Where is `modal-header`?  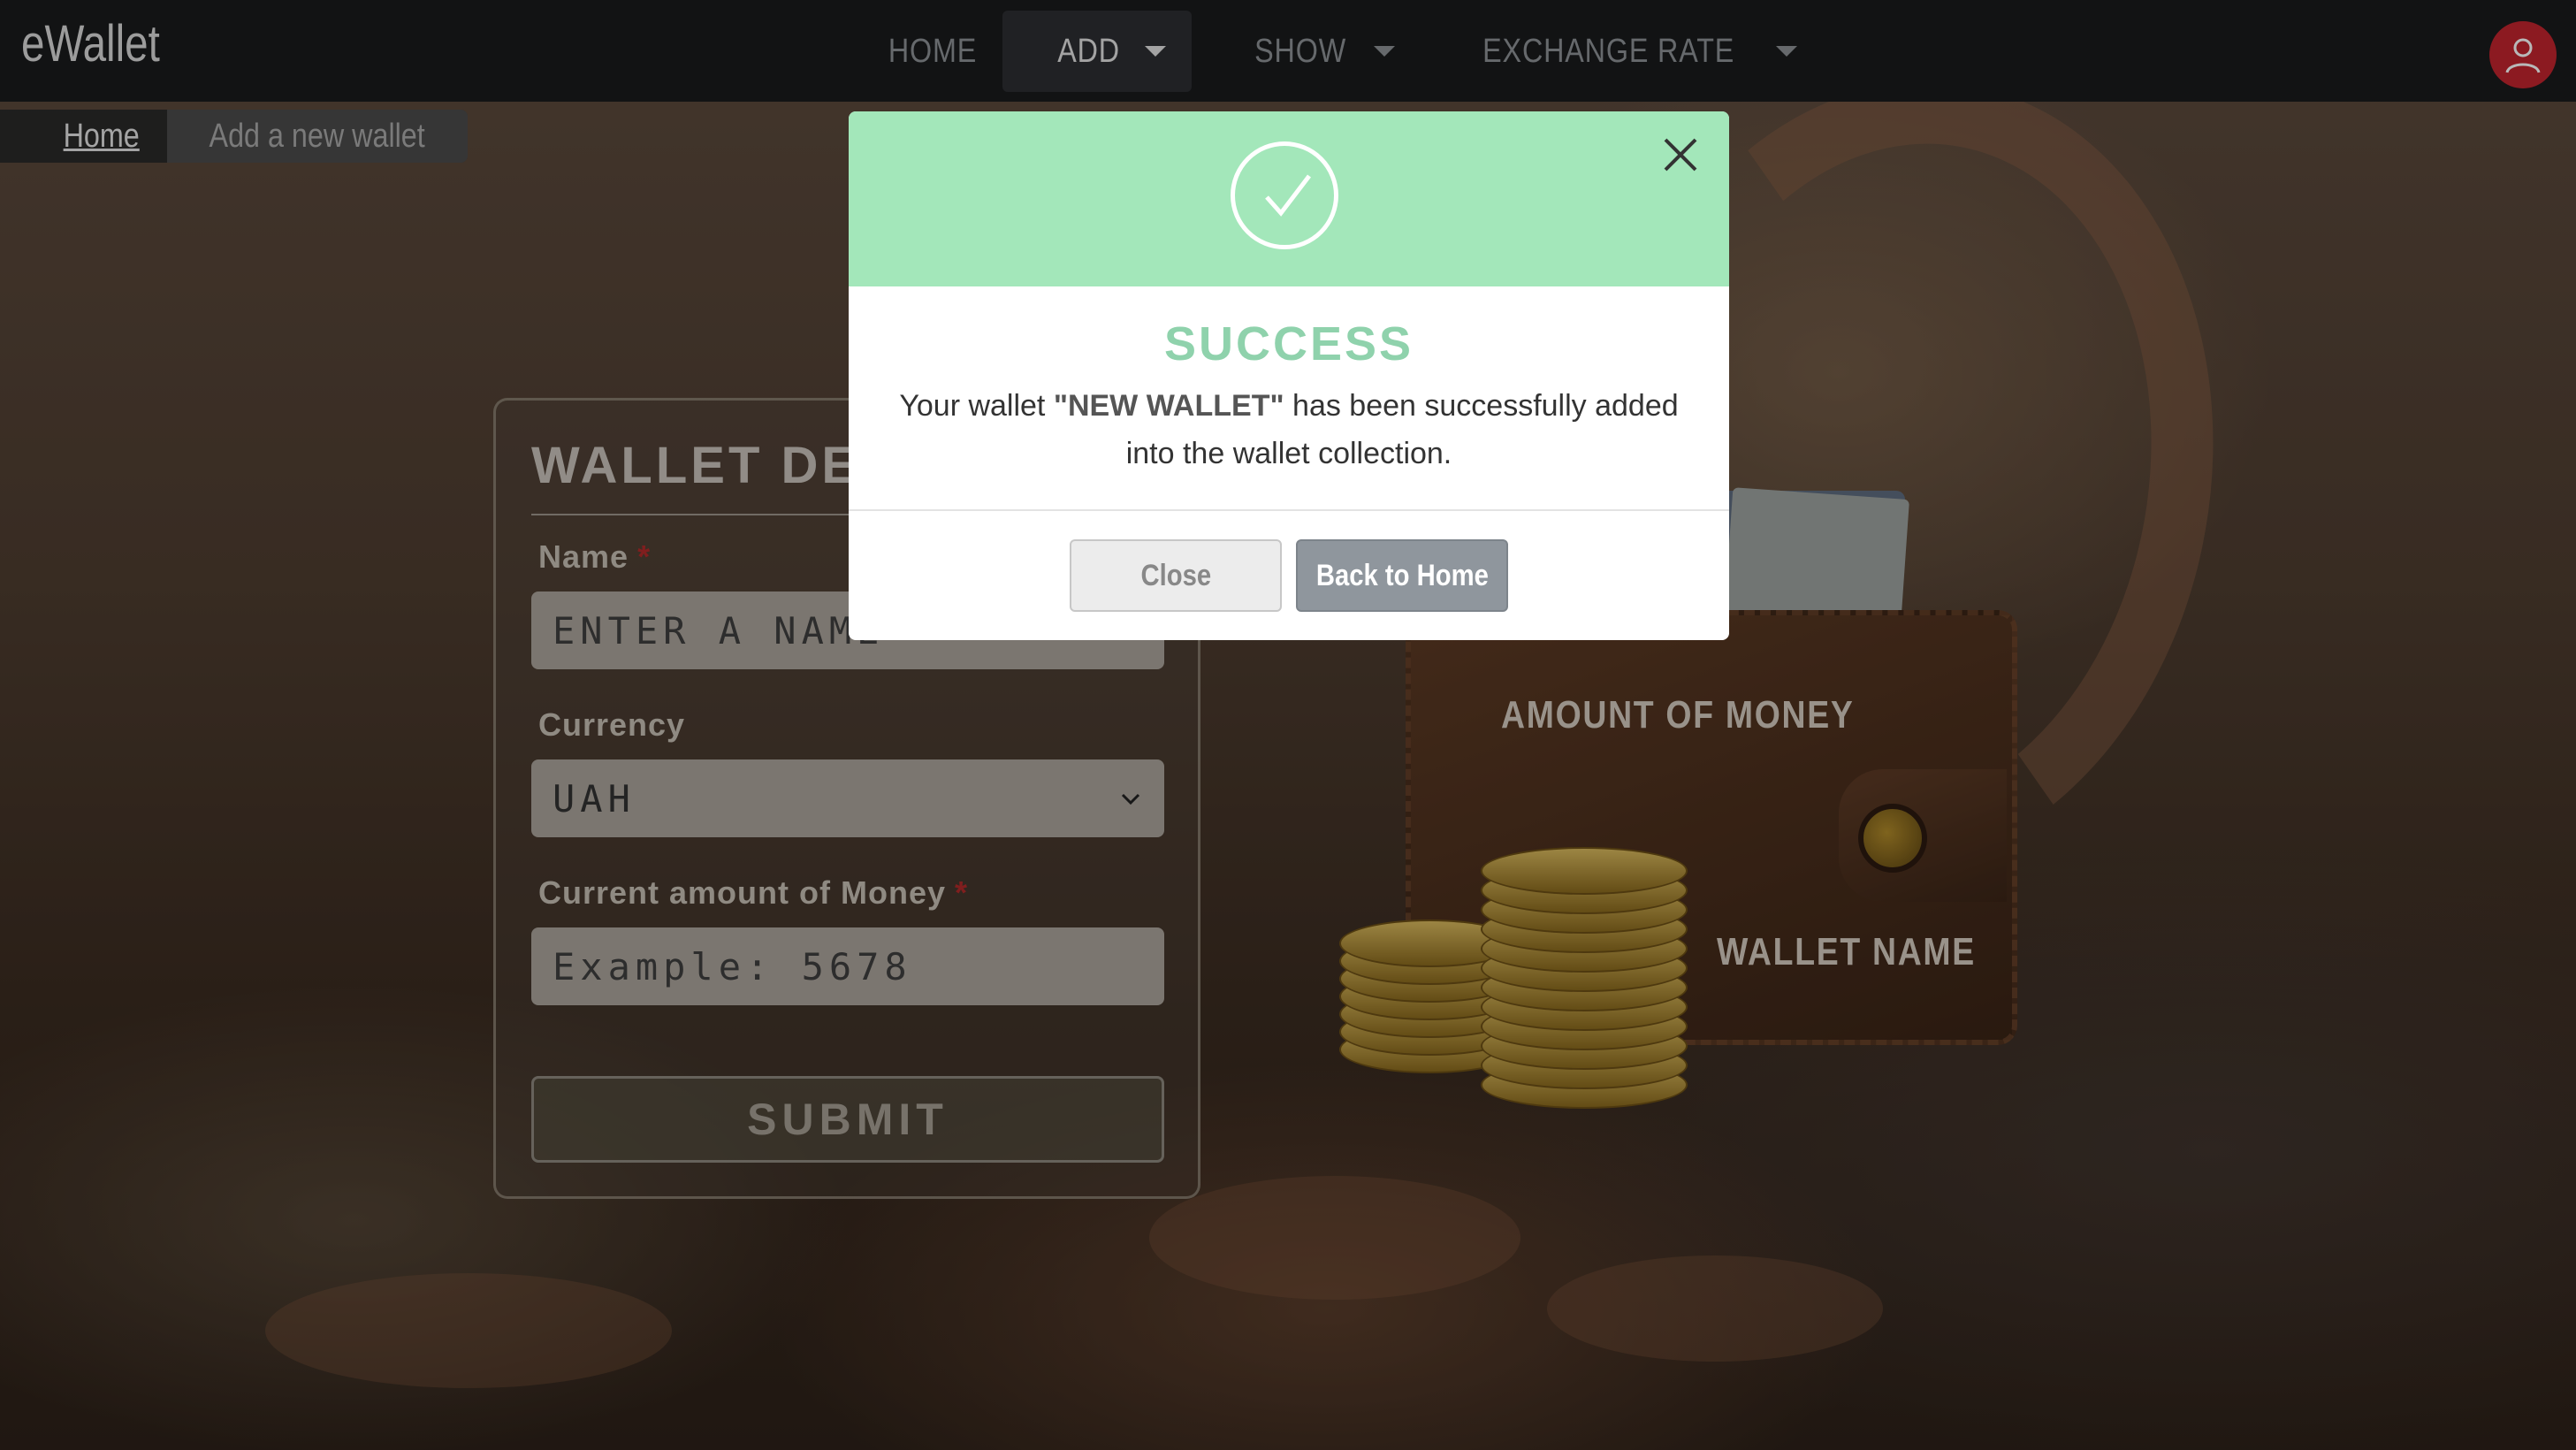
modal-header is located at coordinates (1289, 198).